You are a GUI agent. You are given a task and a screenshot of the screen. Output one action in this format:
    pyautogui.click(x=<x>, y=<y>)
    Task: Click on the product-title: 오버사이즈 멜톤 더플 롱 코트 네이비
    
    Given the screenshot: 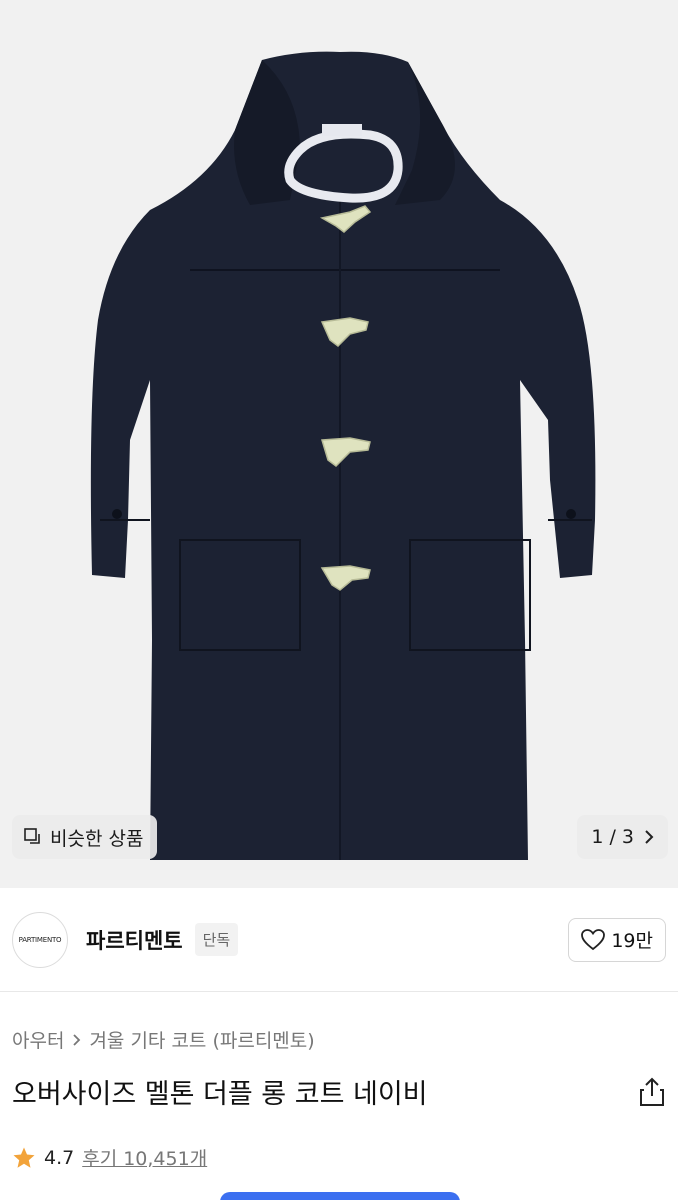 What is the action you would take?
    pyautogui.click(x=220, y=1094)
    